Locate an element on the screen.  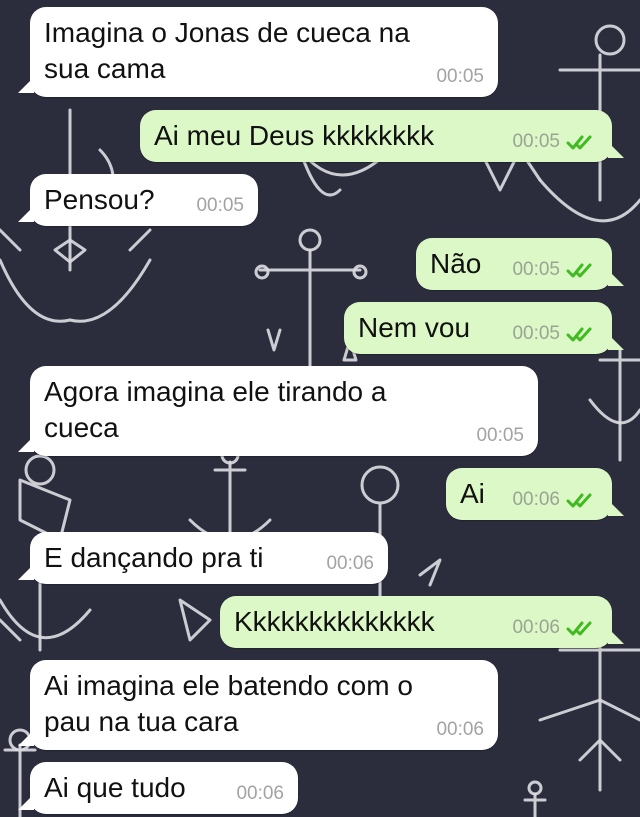
message-bubble-outgoing: Não 00:05 is located at coordinates (520, 264).